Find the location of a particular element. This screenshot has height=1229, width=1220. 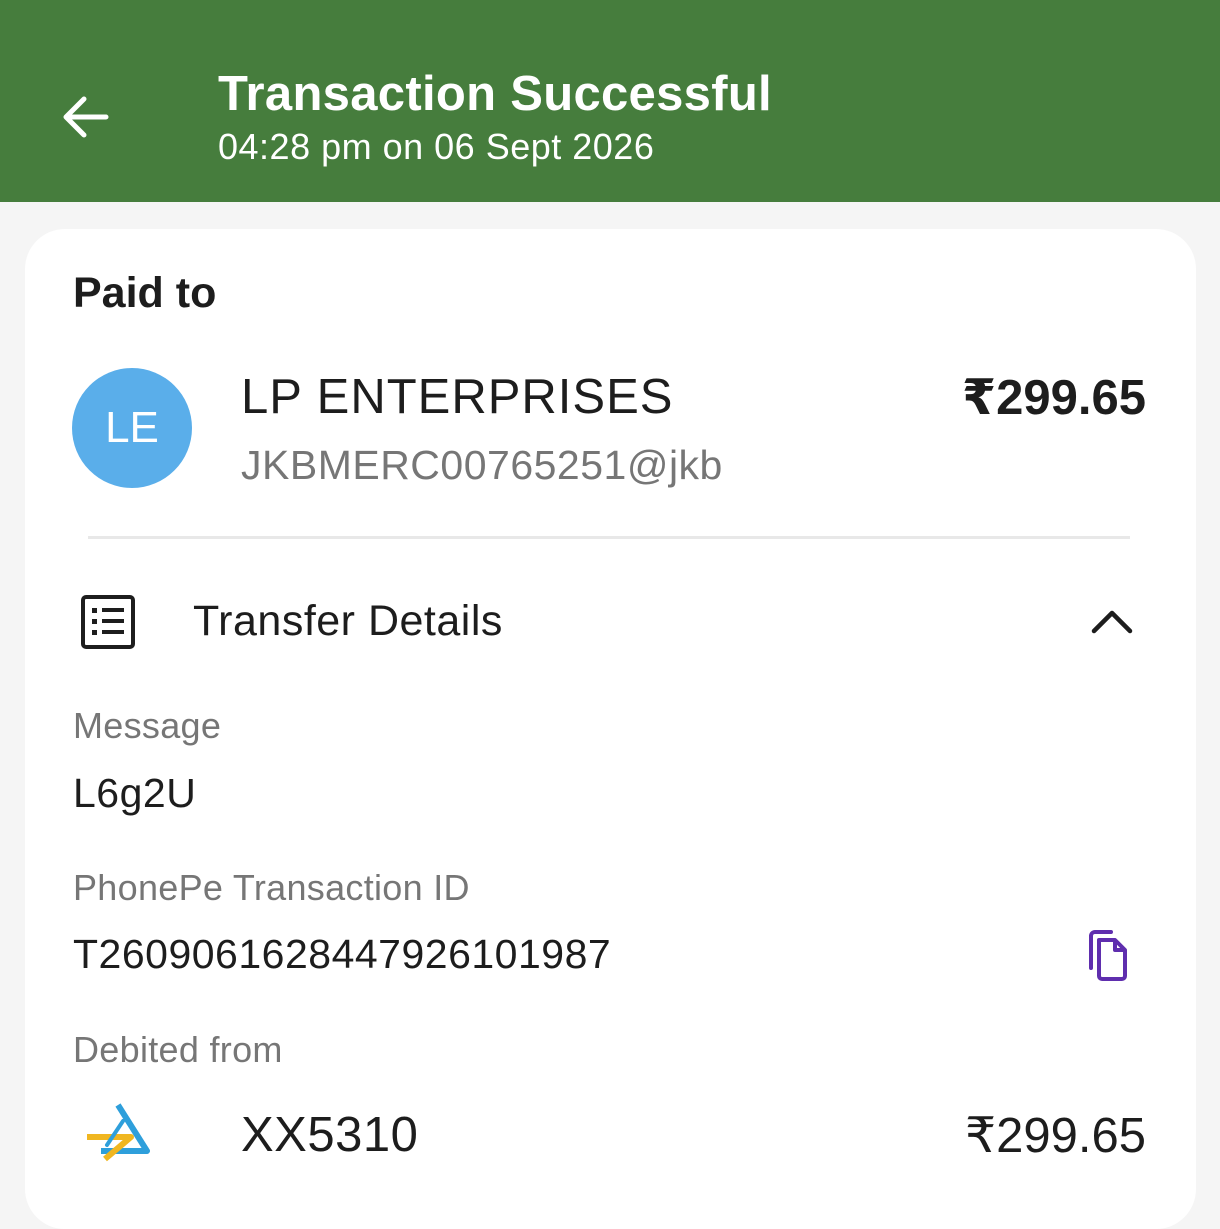

chevron-up-icon is located at coordinates (1112, 621).